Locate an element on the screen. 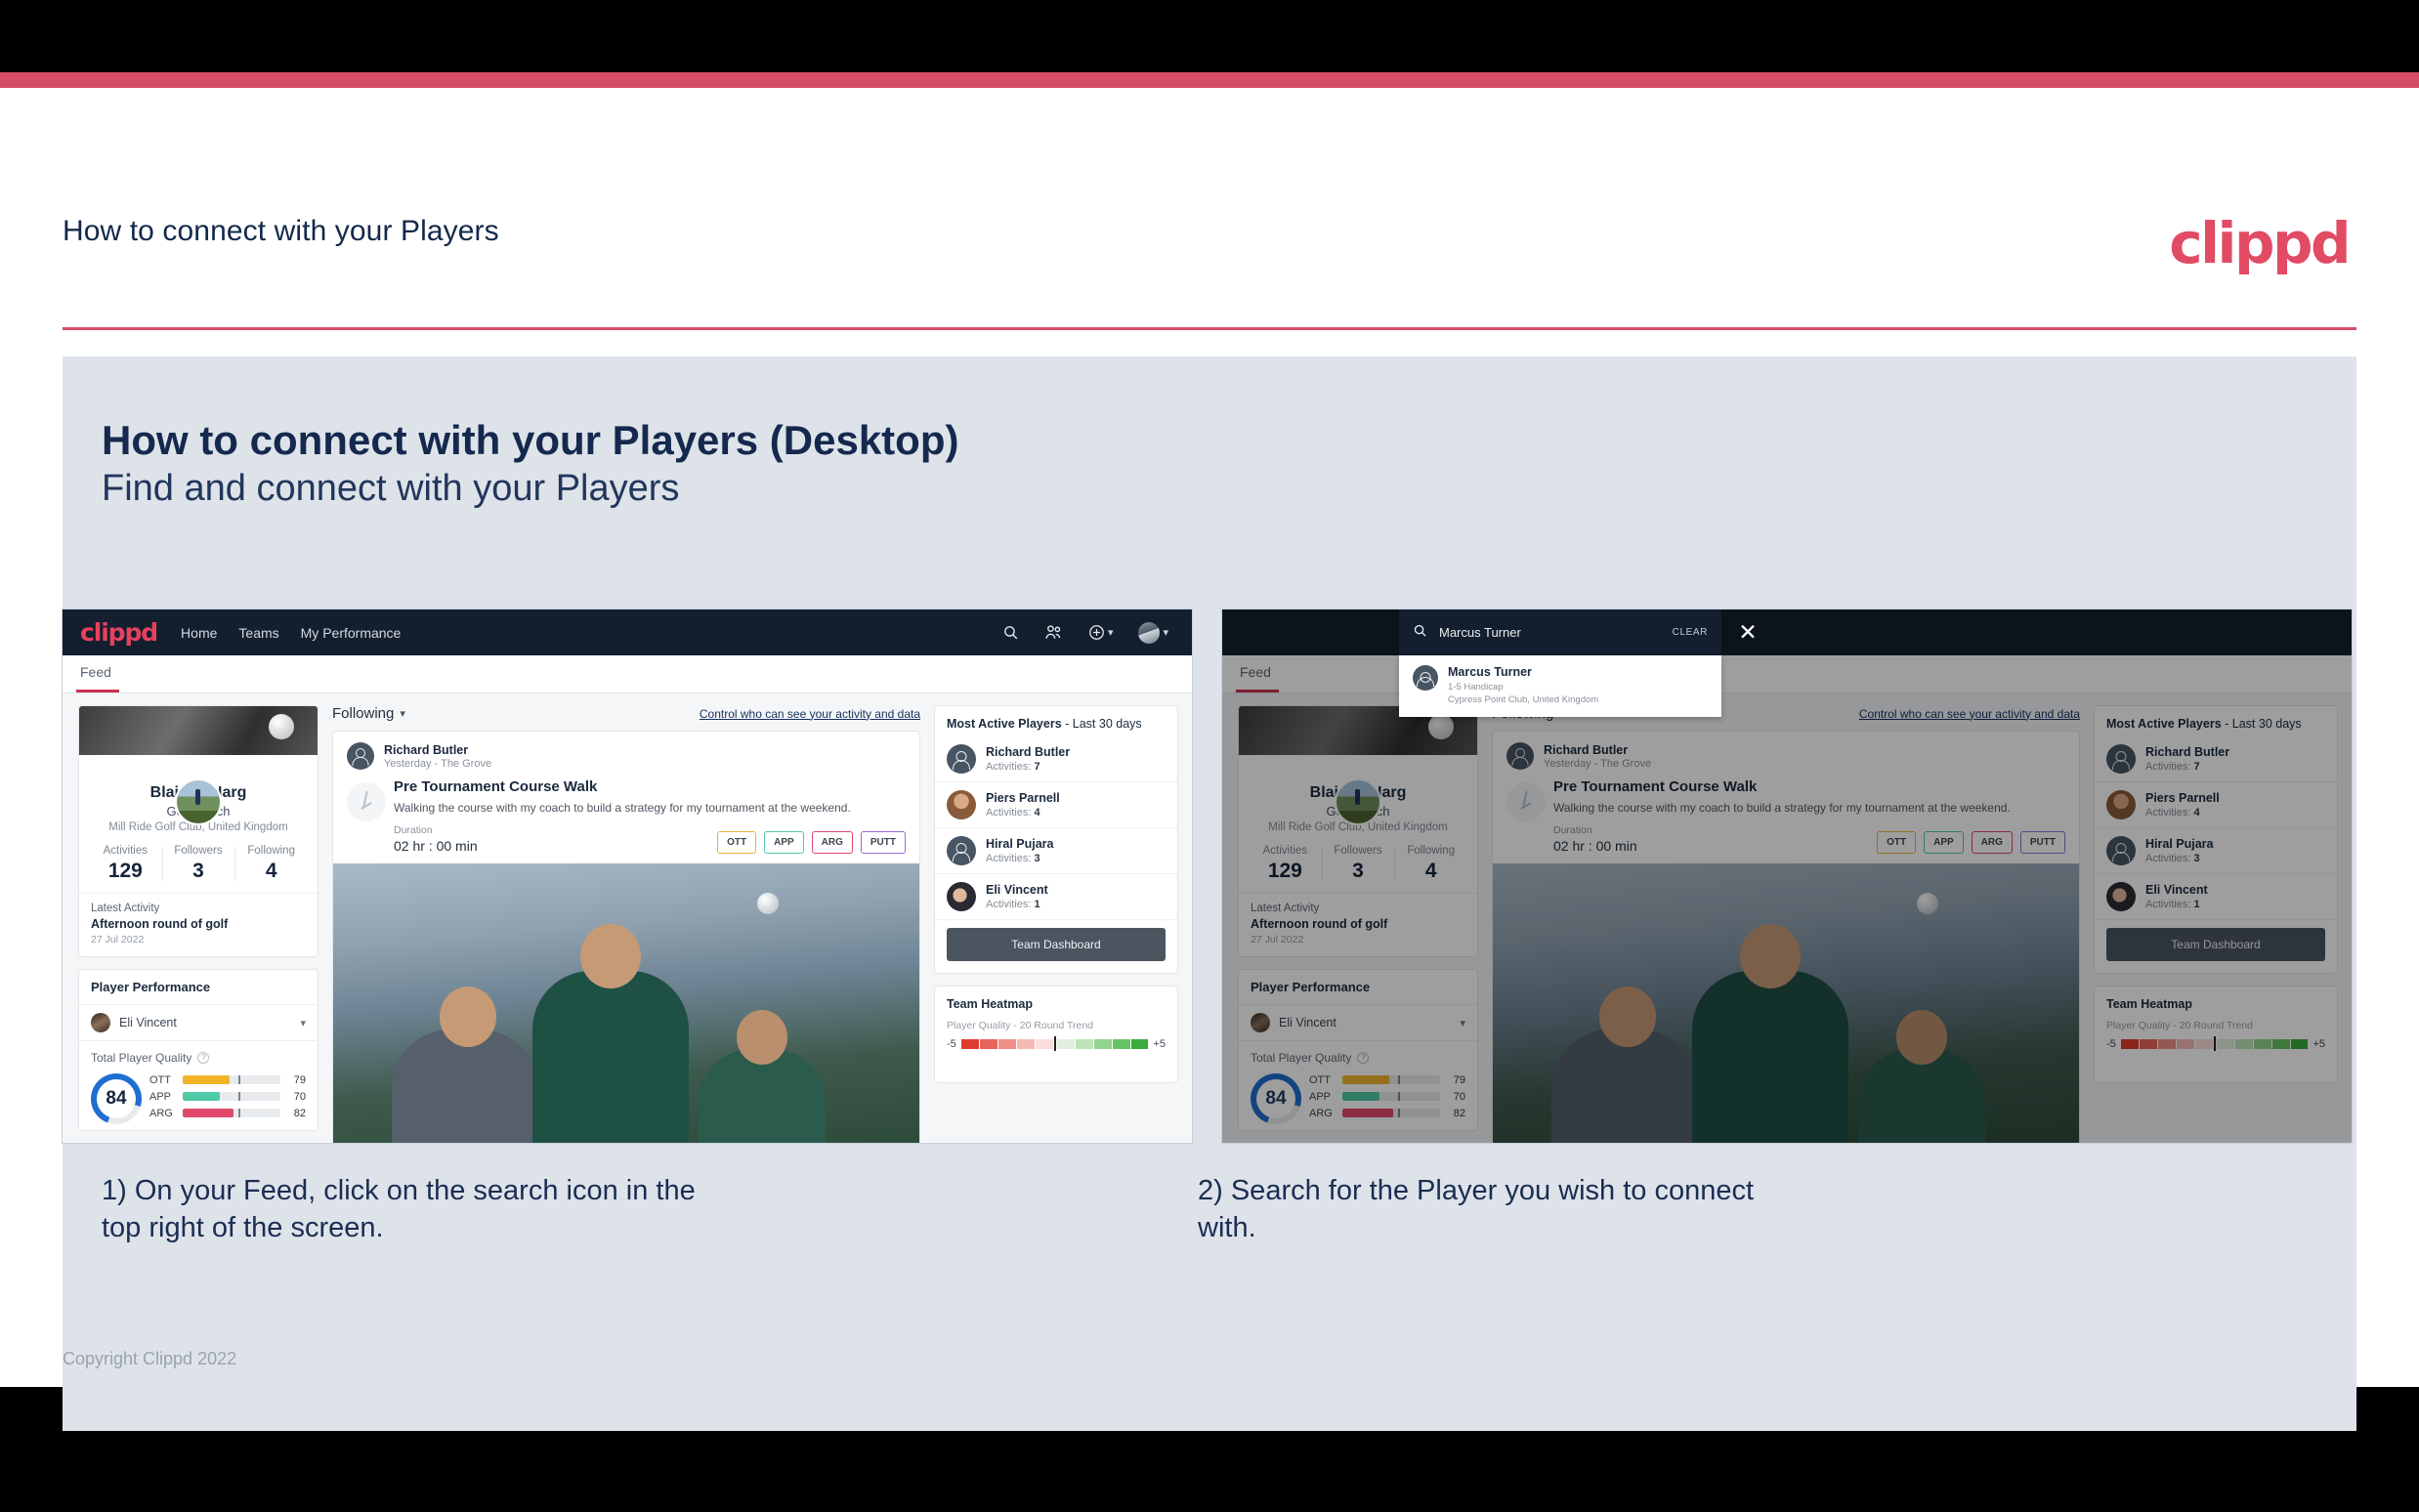 The width and height of the screenshot is (2419, 1512). search-bar: Marcus Turner CLEAR is located at coordinates (1560, 632).